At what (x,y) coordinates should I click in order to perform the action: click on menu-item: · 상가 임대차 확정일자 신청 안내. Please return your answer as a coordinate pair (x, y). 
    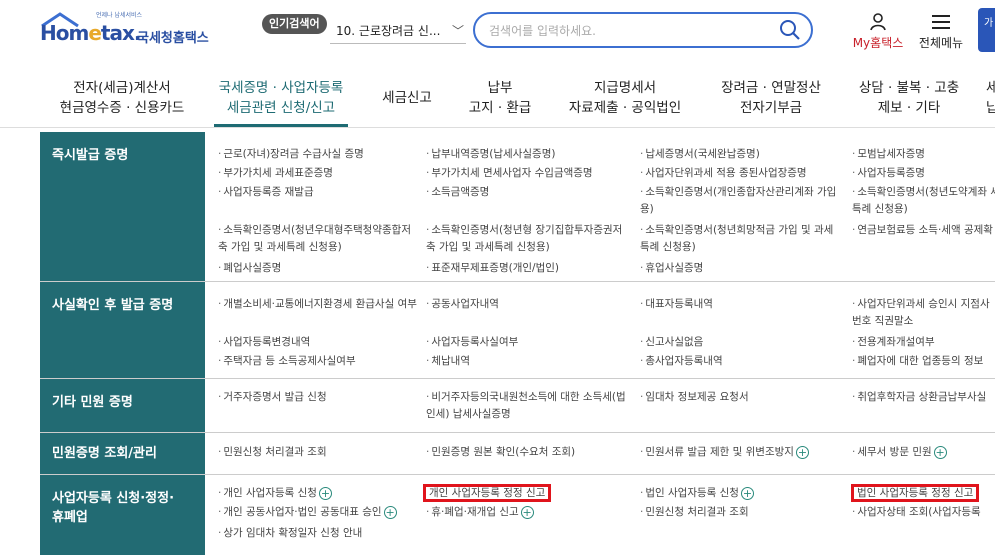
    Looking at the image, I should click on (318, 533).